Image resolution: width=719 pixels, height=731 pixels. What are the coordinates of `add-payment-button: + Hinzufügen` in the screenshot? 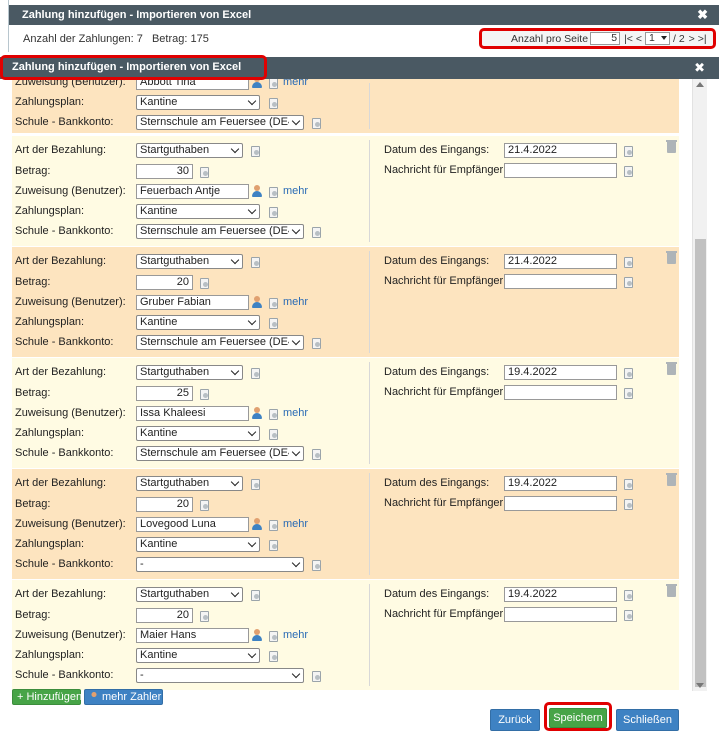 It's located at (47, 697).